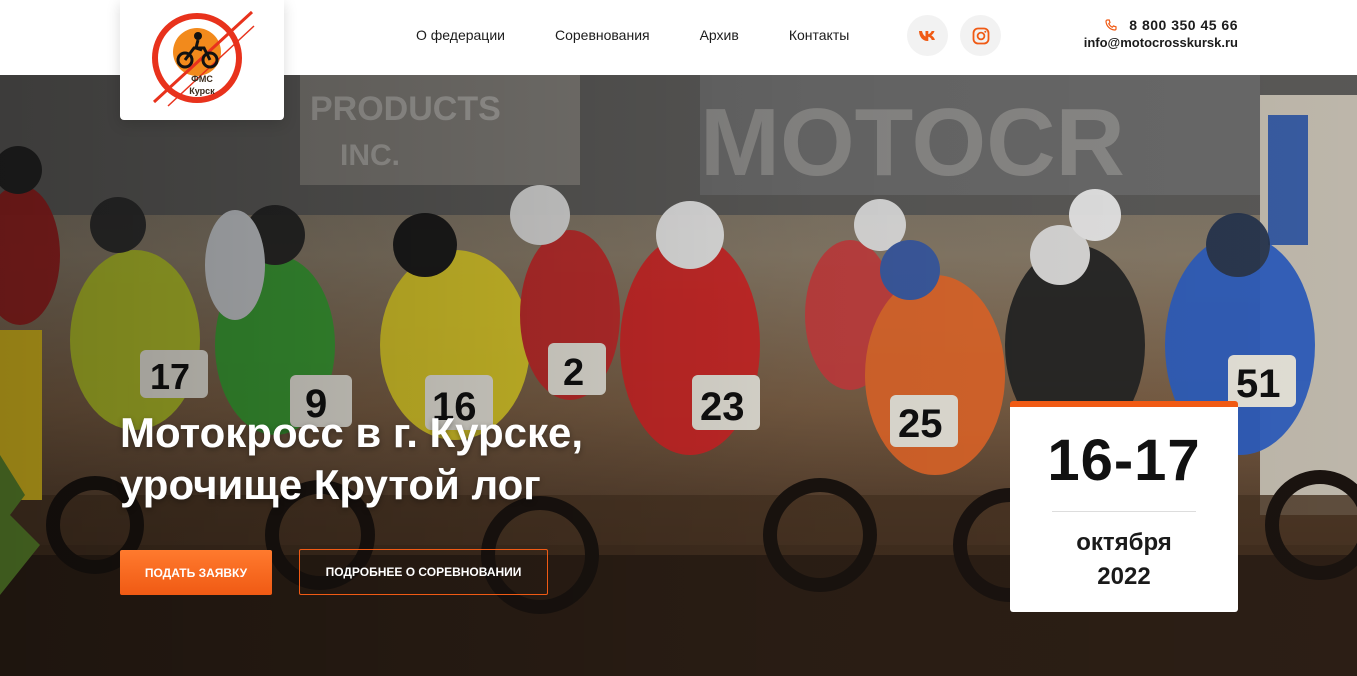  What do you see at coordinates (1124, 576) in the screenshot?
I see `event-date-year: 2022` at bounding box center [1124, 576].